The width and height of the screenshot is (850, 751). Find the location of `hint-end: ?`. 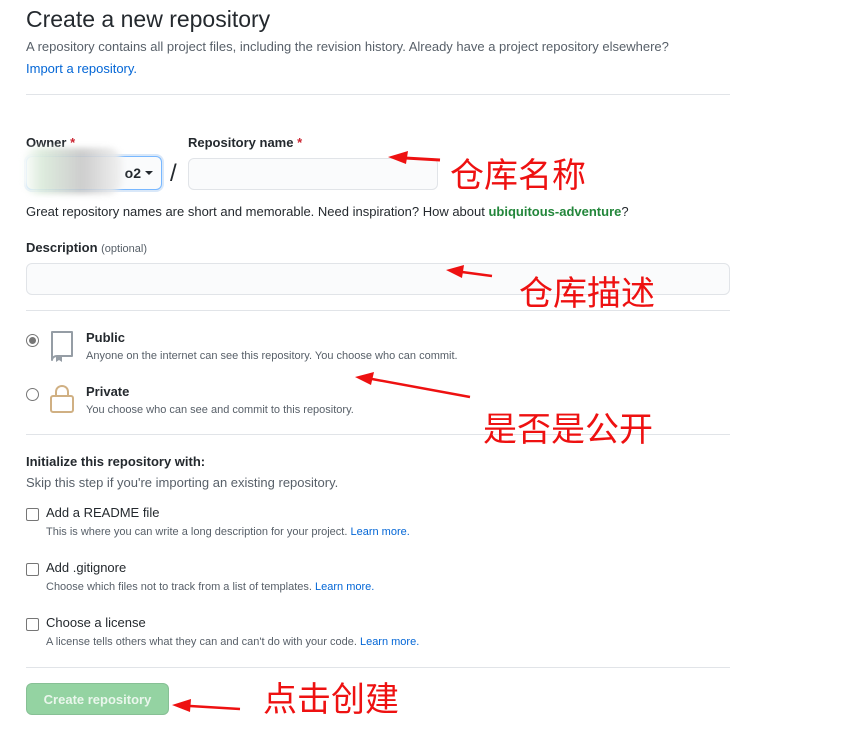

hint-end: ? is located at coordinates (625, 211).